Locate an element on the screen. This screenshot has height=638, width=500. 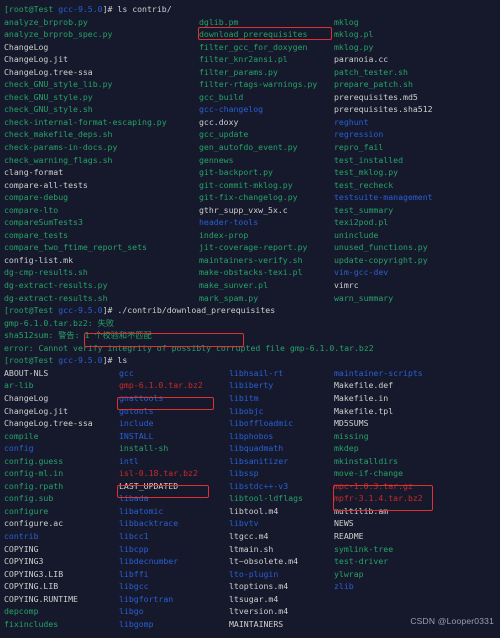
ls-entry: git-fix-changelog.py is located at coordinates (248, 197).